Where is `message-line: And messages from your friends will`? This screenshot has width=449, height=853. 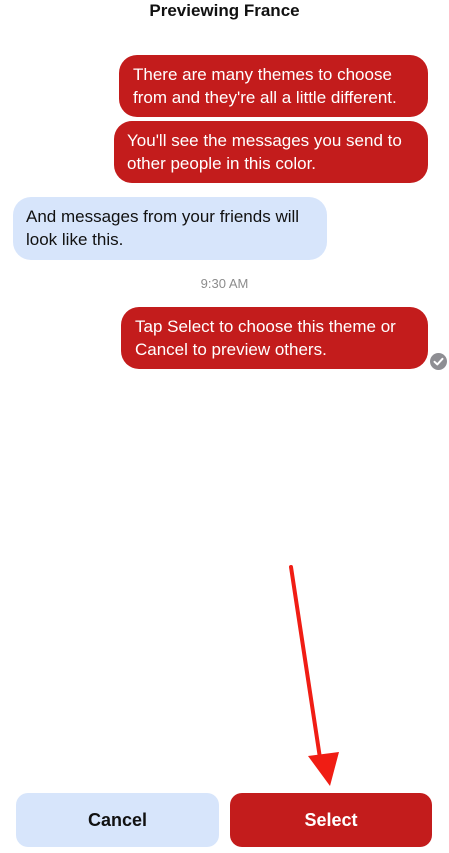 message-line: And messages from your friends will is located at coordinates (163, 216).